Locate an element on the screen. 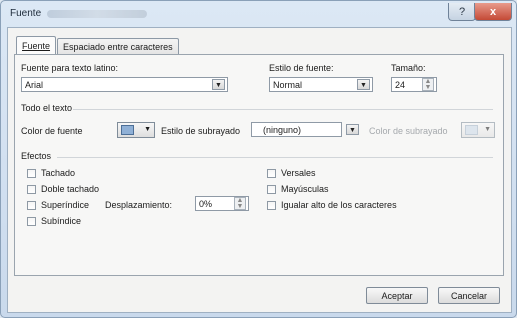 This screenshot has height=318, width=517. font-family-value: Arial is located at coordinates (34, 85).